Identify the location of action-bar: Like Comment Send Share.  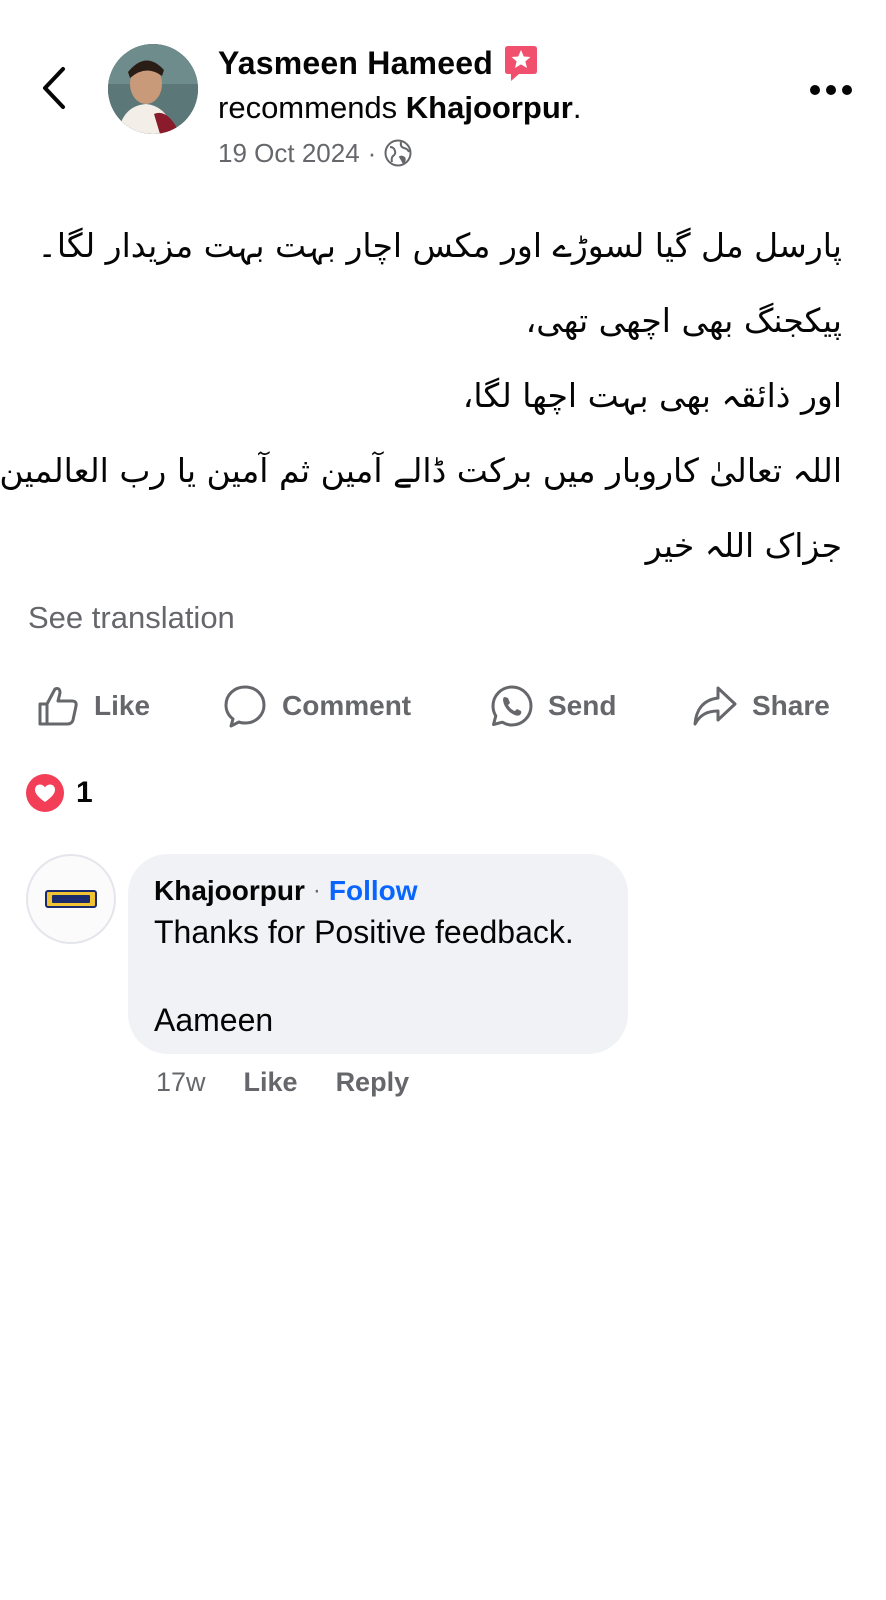
(443, 706).